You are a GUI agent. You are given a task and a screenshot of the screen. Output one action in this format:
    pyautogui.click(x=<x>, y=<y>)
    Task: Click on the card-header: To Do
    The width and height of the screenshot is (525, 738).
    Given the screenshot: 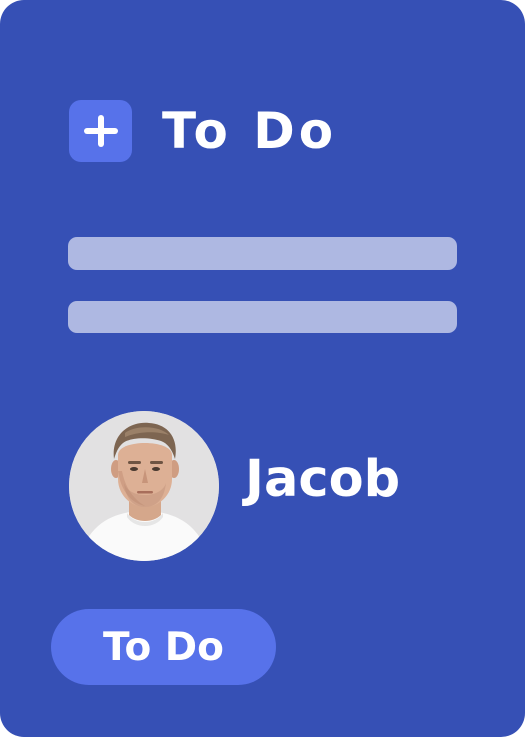 What is the action you would take?
    pyautogui.click(x=203, y=131)
    